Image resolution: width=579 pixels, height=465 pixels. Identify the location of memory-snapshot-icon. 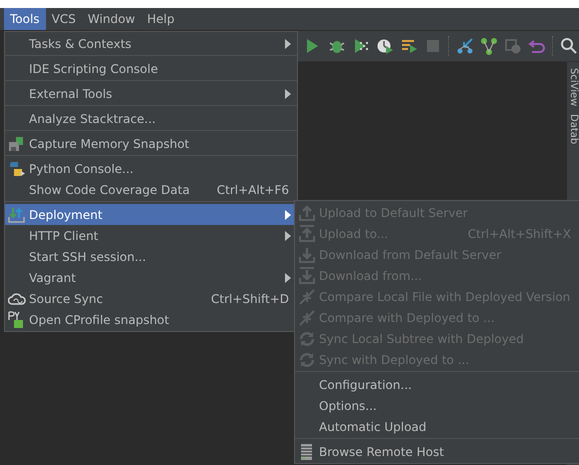
(17, 143).